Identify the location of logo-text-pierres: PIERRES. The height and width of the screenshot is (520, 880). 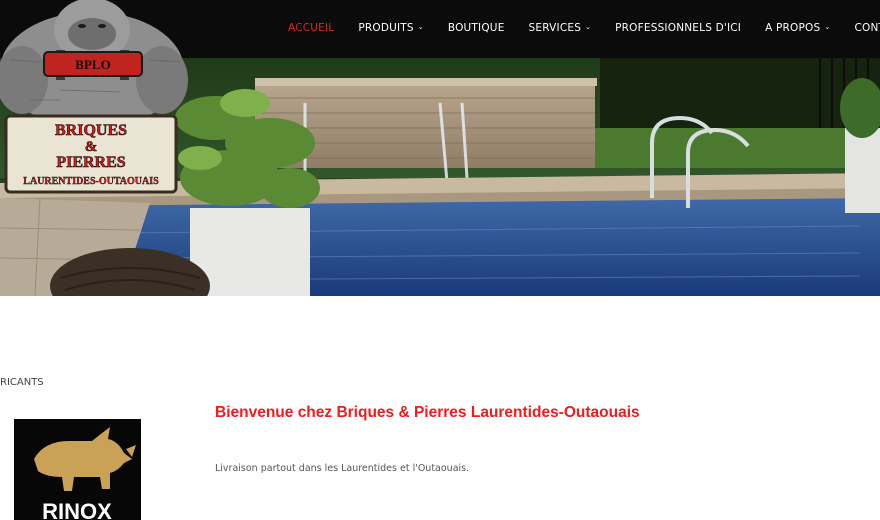
(90, 162).